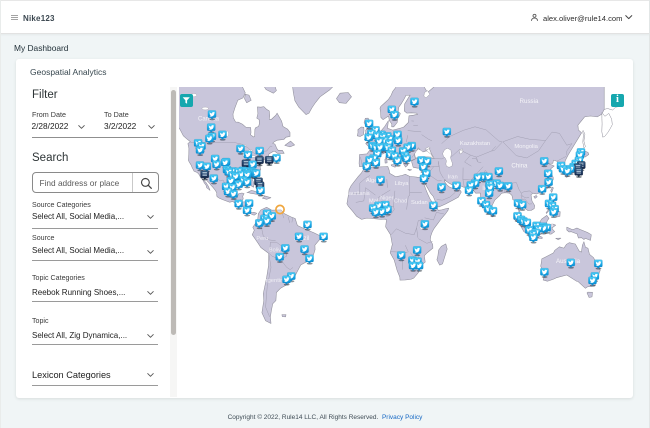 The image size is (650, 428). I want to click on svg-text: Russia, so click(528, 101).